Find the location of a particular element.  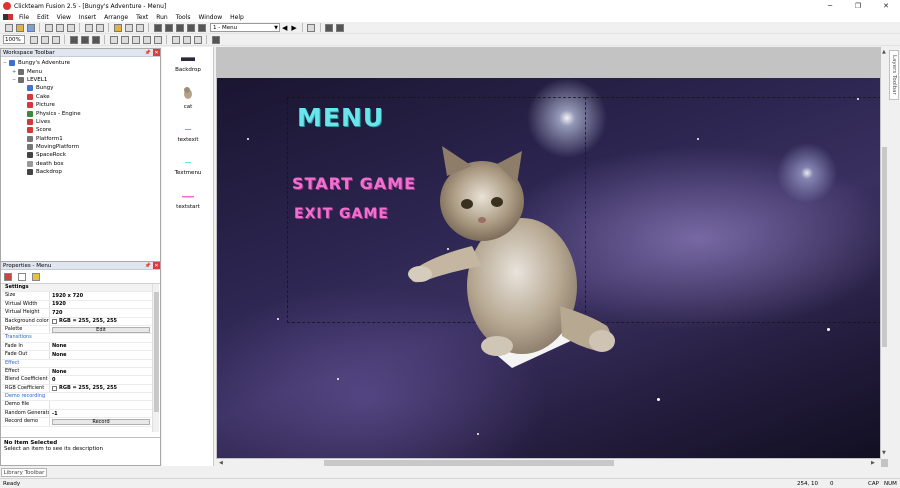

scroll-left-icon: ◀ is located at coordinates (221, 463).